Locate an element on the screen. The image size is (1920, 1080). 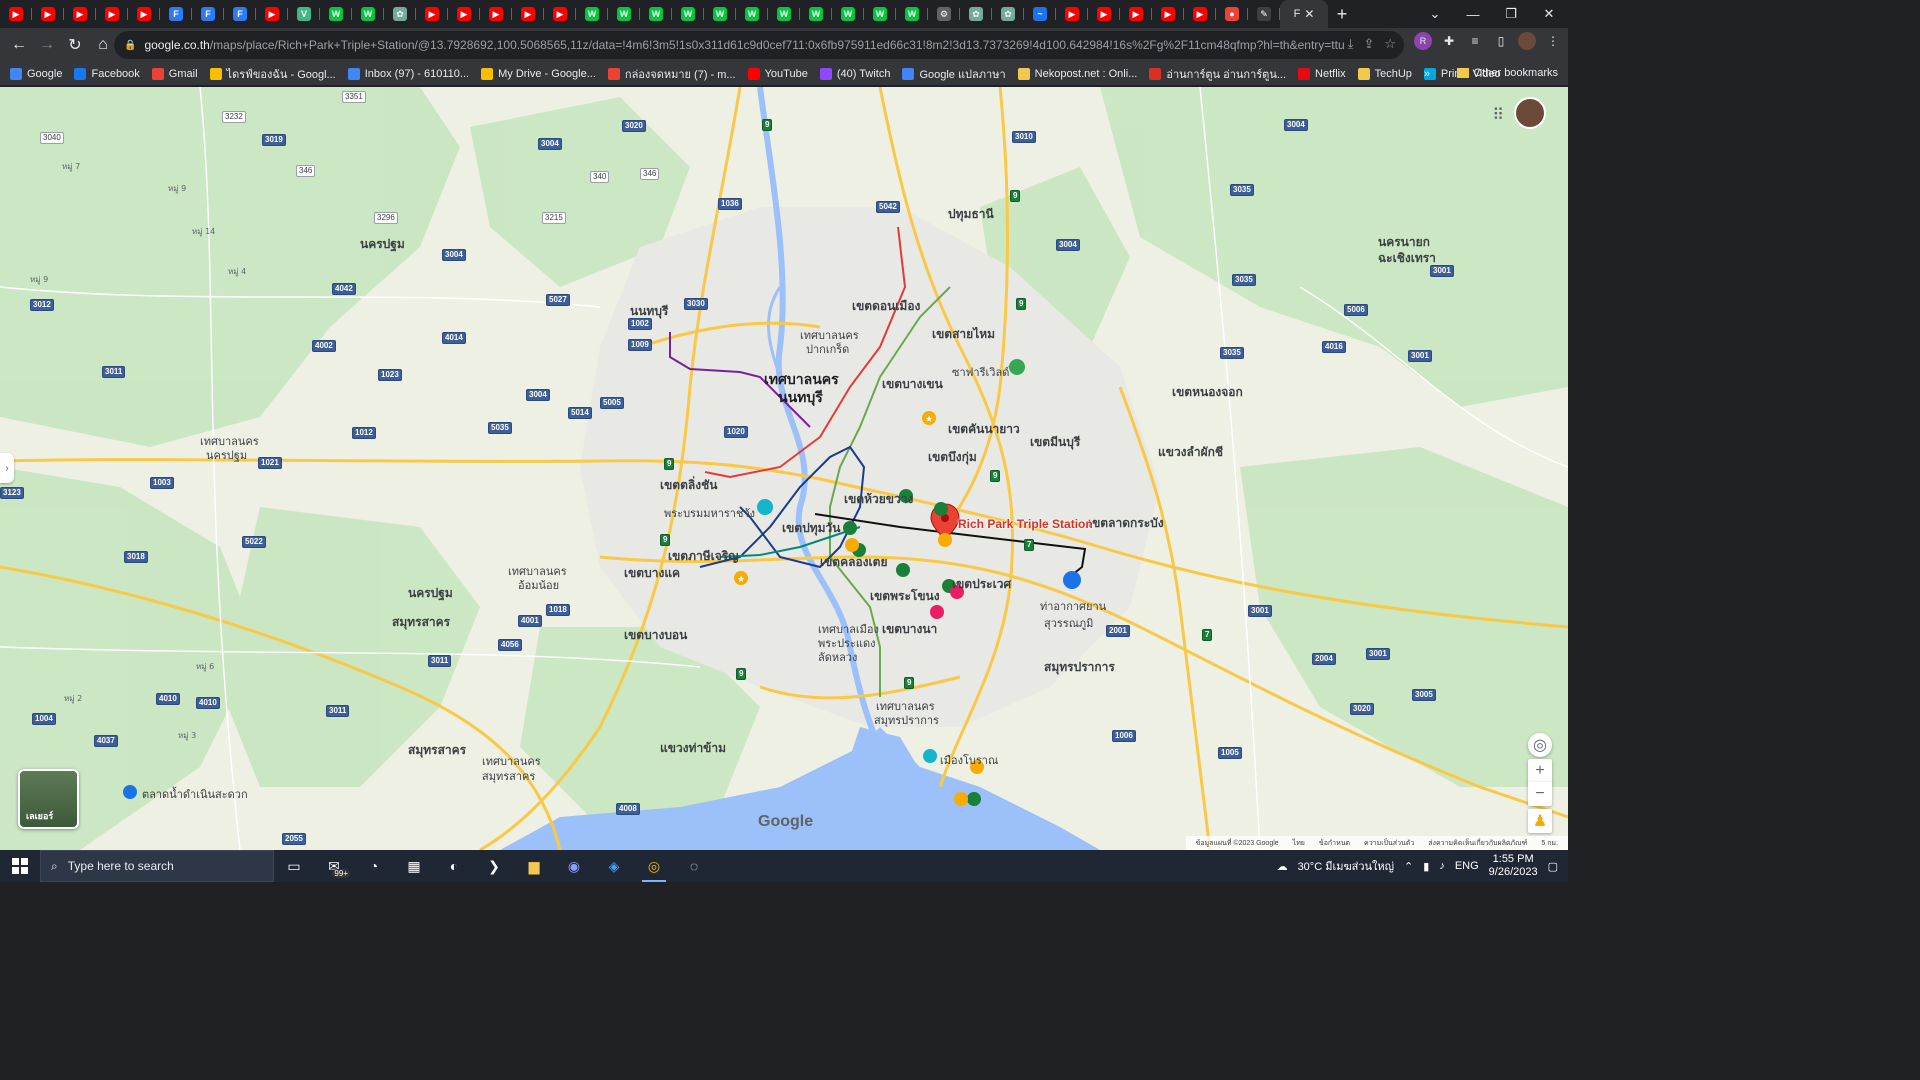
browser-tab: V is located at coordinates (304, 14).